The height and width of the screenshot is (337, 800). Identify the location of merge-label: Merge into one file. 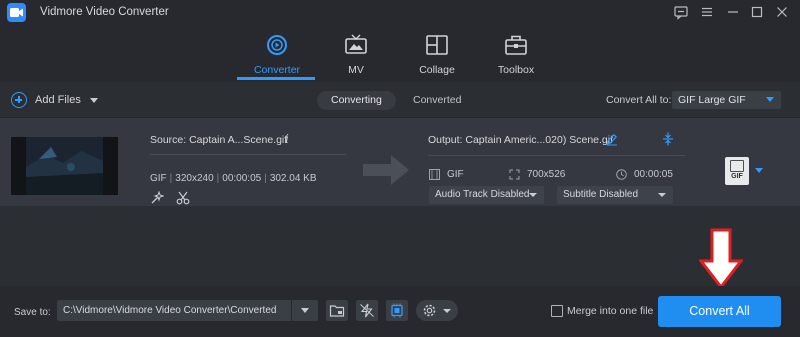
(610, 311).